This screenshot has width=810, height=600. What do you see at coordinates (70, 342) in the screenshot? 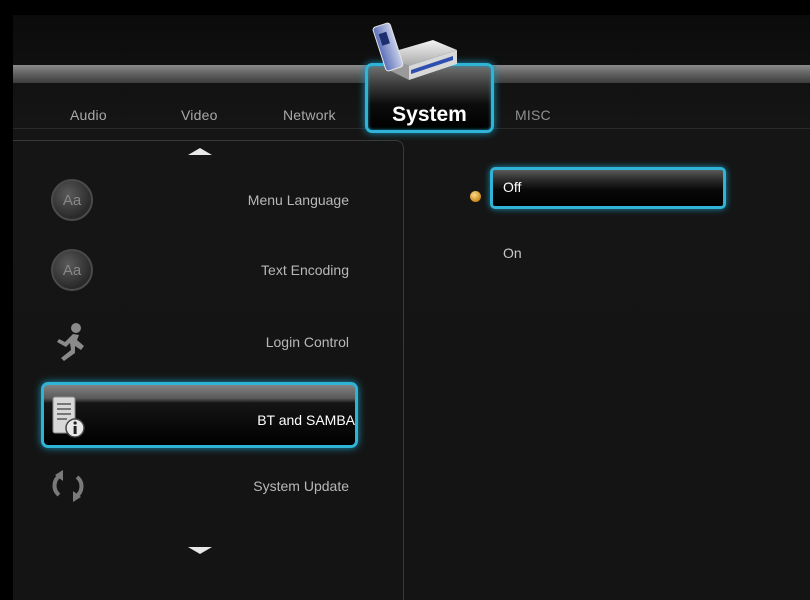
I see `running-figure-icon` at bounding box center [70, 342].